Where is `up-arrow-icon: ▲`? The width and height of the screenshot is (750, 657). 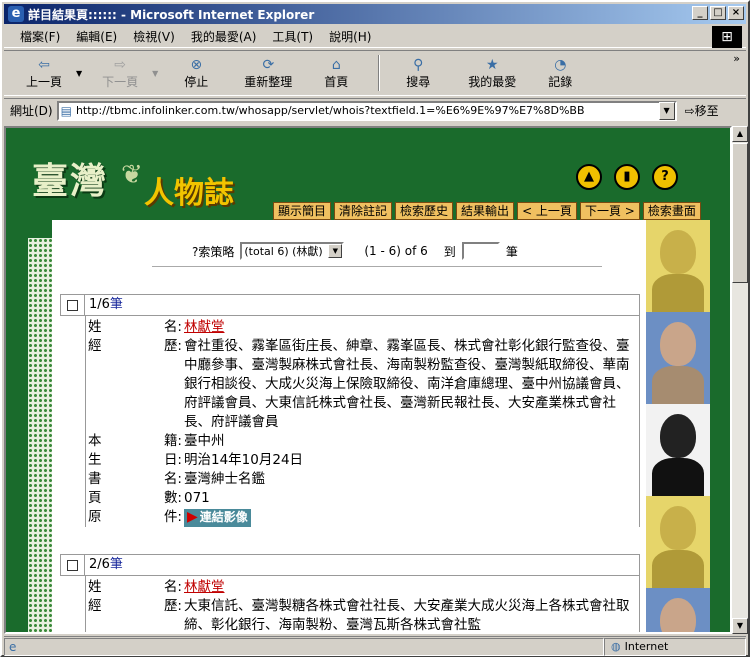 up-arrow-icon: ▲ is located at coordinates (589, 177).